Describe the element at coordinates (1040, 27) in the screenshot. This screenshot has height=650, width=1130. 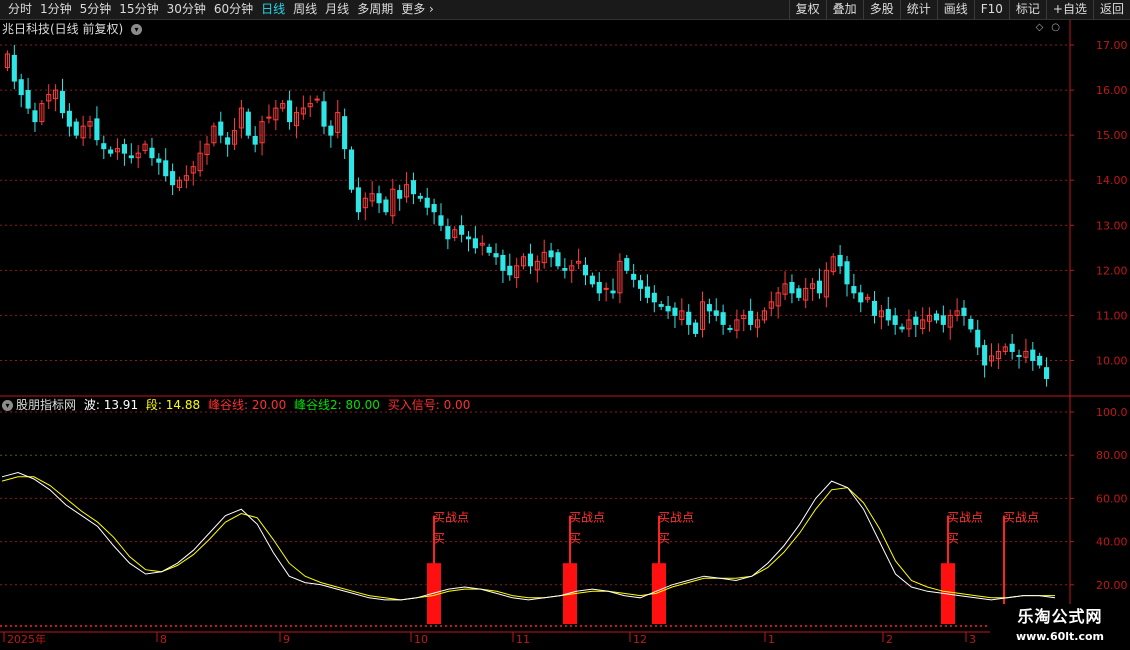
I see `diamond-icon: ◇` at that location.